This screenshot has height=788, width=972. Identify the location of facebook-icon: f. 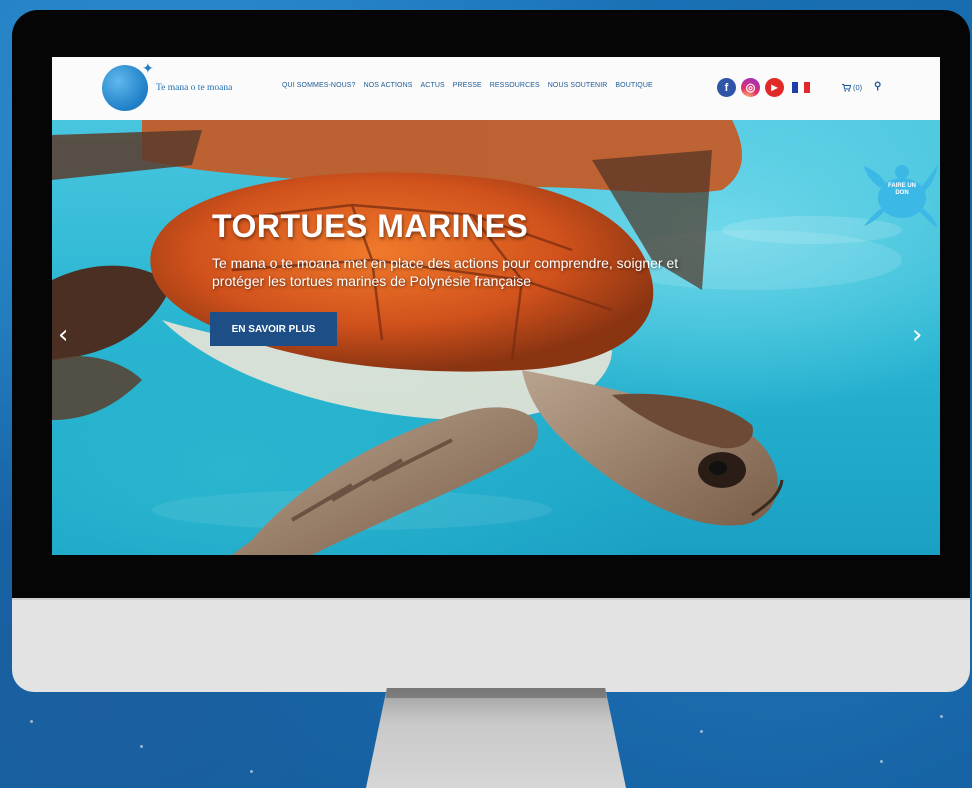
(726, 87).